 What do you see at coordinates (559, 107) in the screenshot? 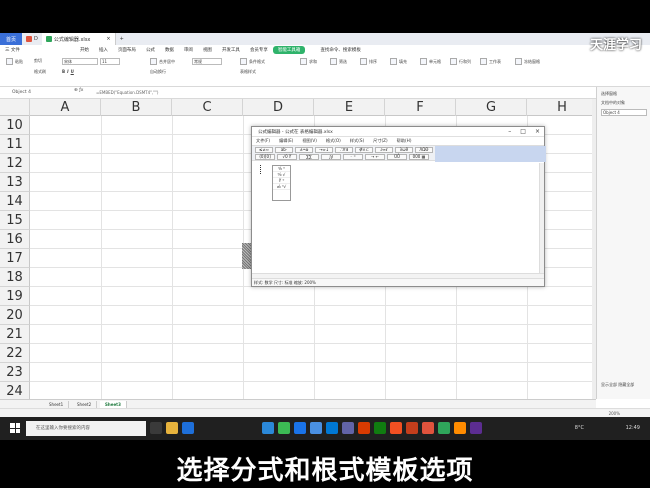
I see `column-header: H` at bounding box center [559, 107].